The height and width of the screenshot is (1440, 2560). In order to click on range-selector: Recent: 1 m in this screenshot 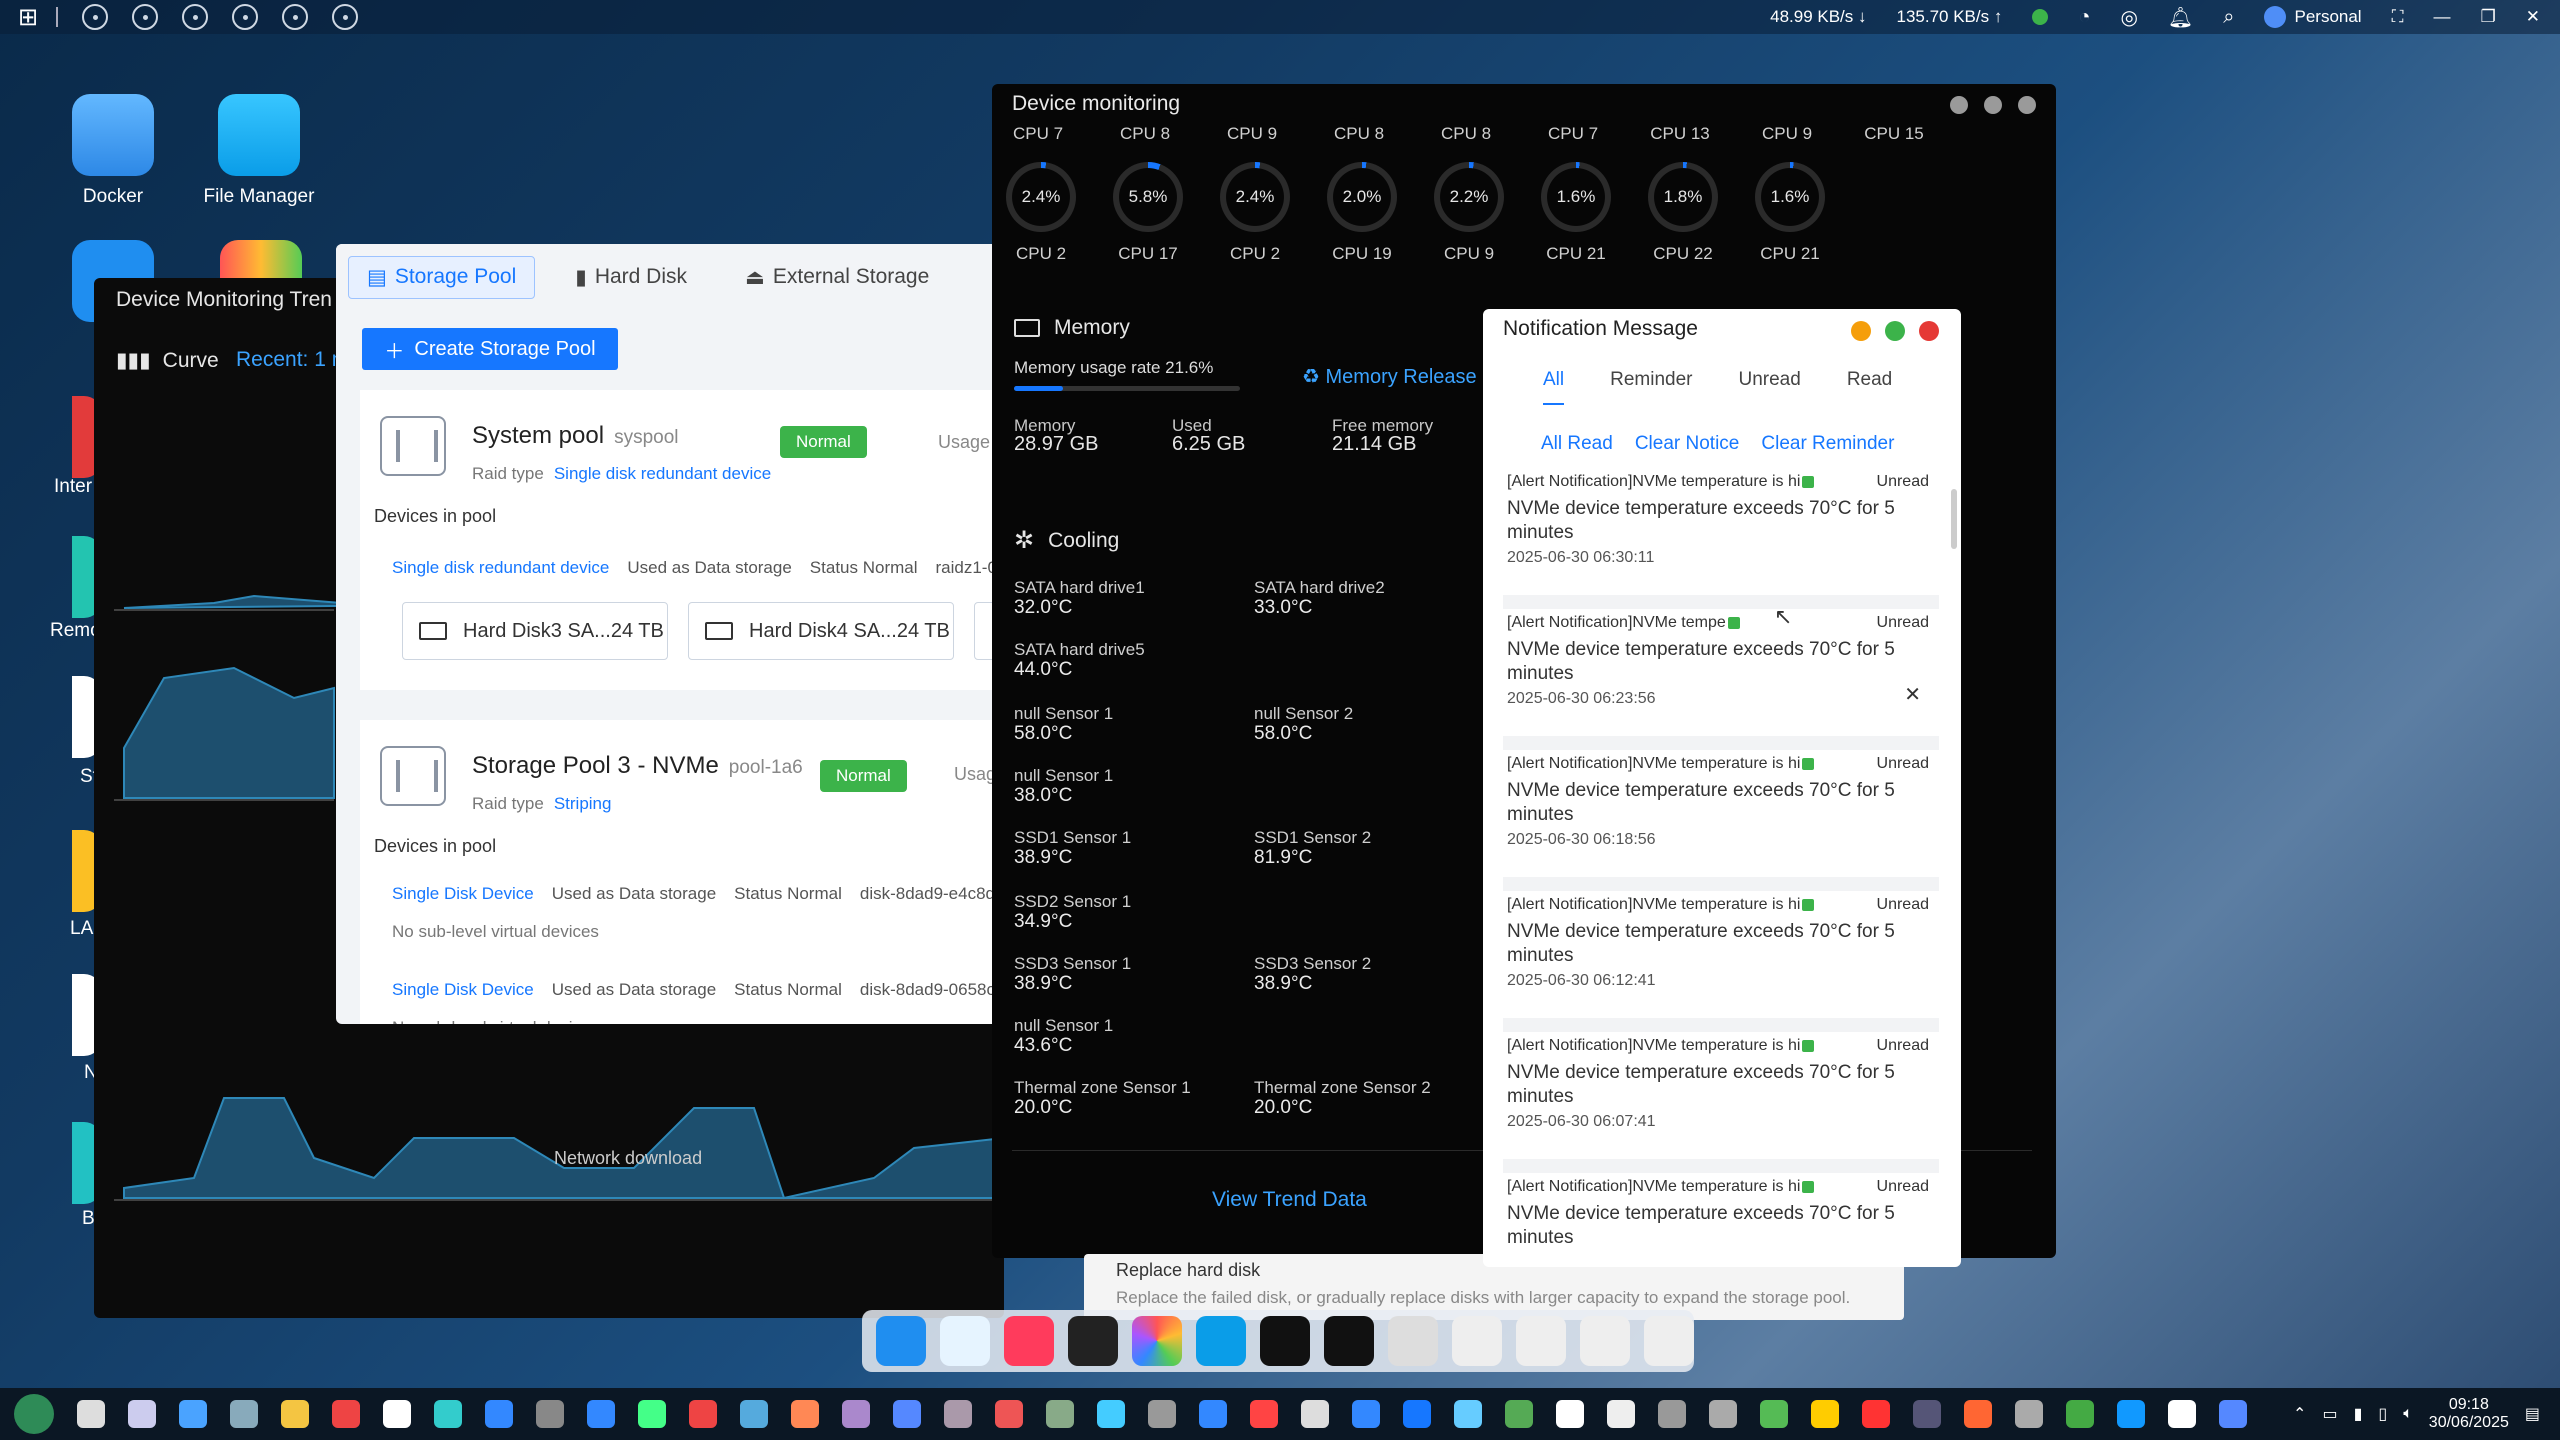, I will do `click(292, 360)`.